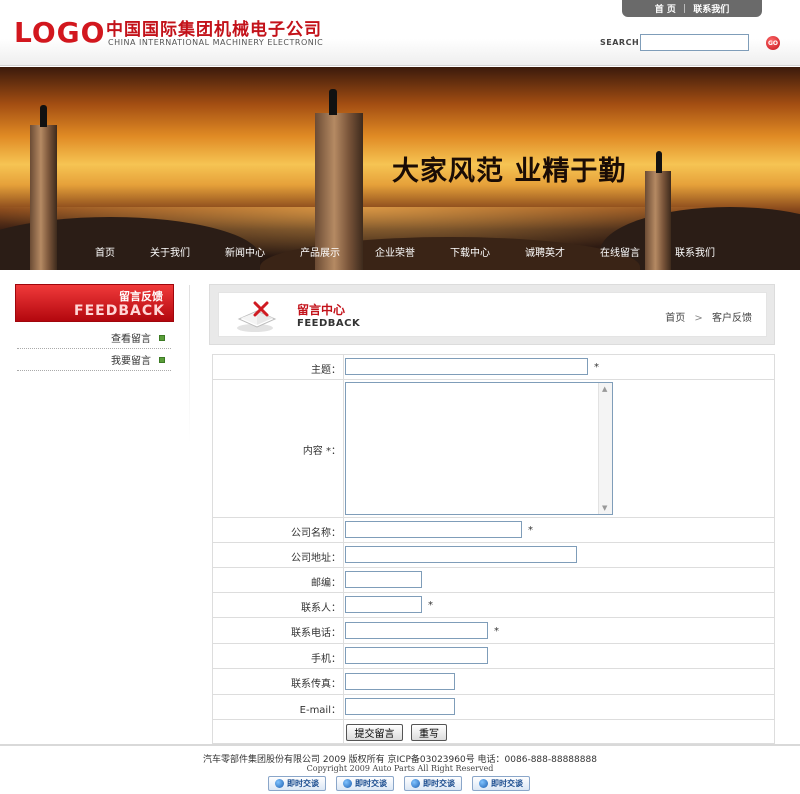 Image resolution: width=800 pixels, height=794 pixels. What do you see at coordinates (466, 366) in the screenshot?
I see `subject-input` at bounding box center [466, 366].